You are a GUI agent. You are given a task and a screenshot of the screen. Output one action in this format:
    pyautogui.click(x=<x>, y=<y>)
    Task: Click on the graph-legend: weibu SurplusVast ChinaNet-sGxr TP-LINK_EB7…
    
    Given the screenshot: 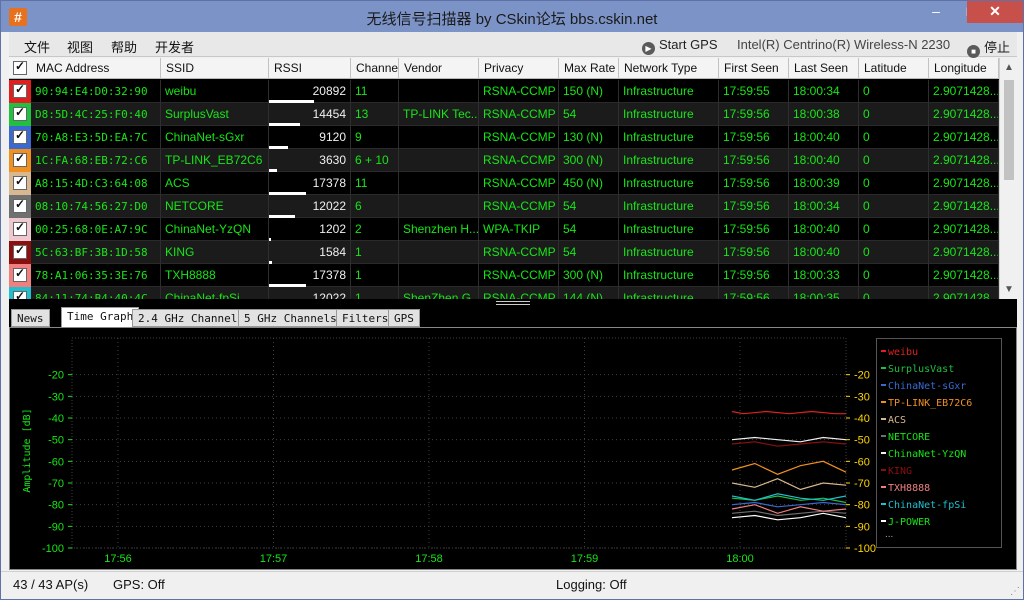 What is the action you would take?
    pyautogui.click(x=939, y=443)
    